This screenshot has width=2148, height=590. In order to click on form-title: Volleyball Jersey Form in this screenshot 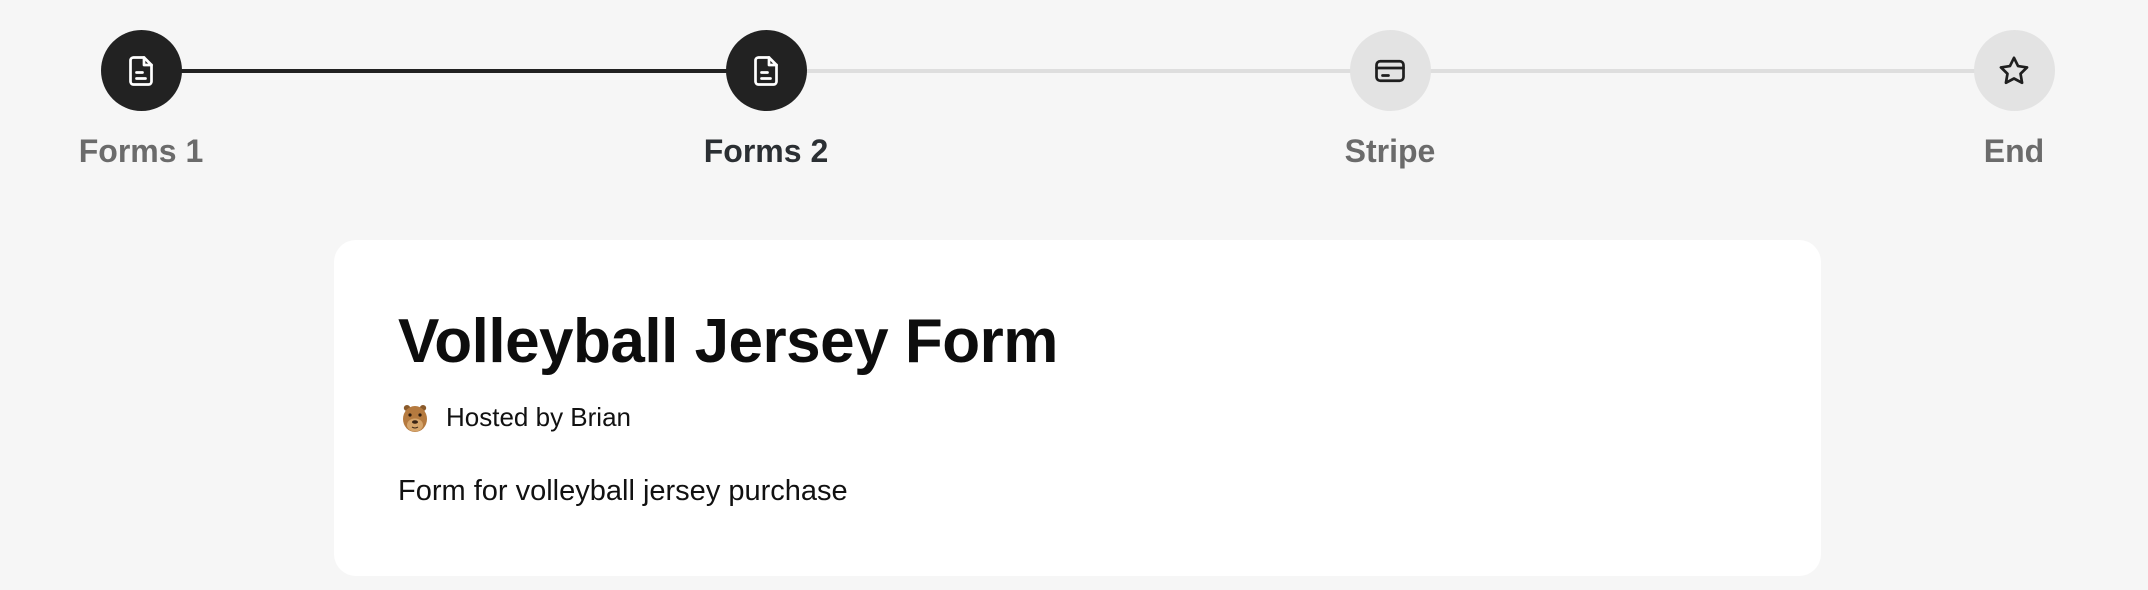, I will do `click(728, 341)`.